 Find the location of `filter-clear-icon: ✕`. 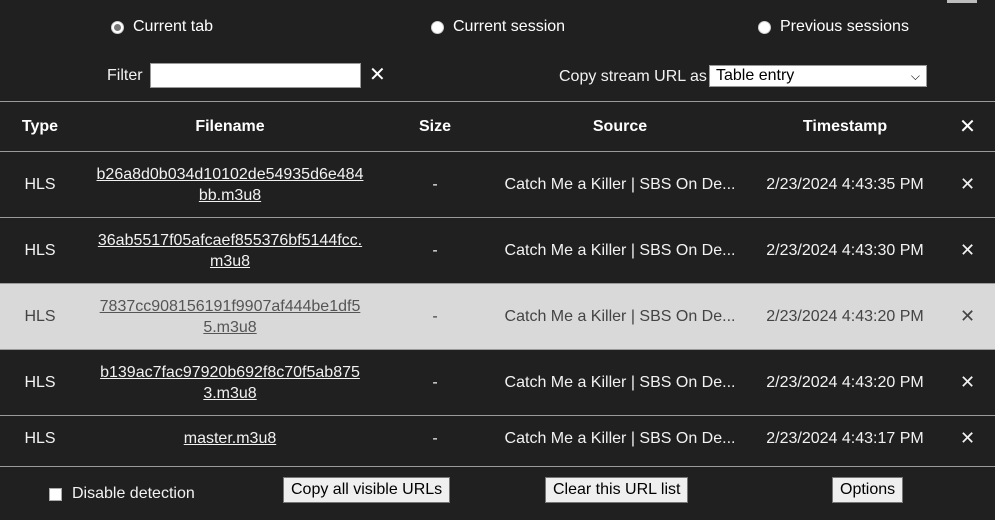

filter-clear-icon: ✕ is located at coordinates (377, 75).